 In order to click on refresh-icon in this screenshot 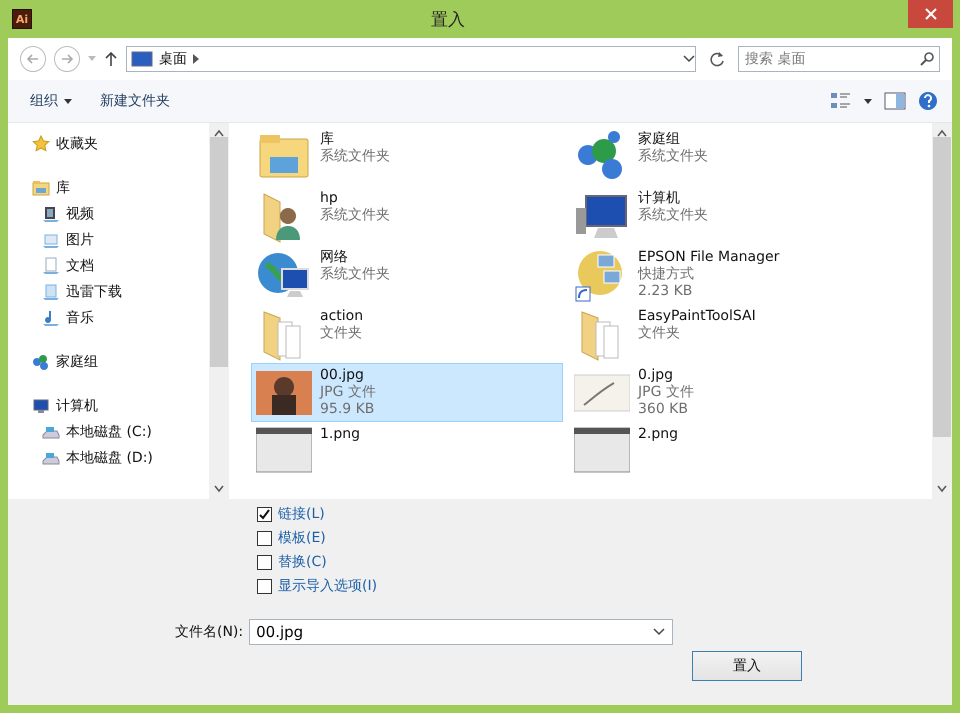, I will do `click(717, 59)`.